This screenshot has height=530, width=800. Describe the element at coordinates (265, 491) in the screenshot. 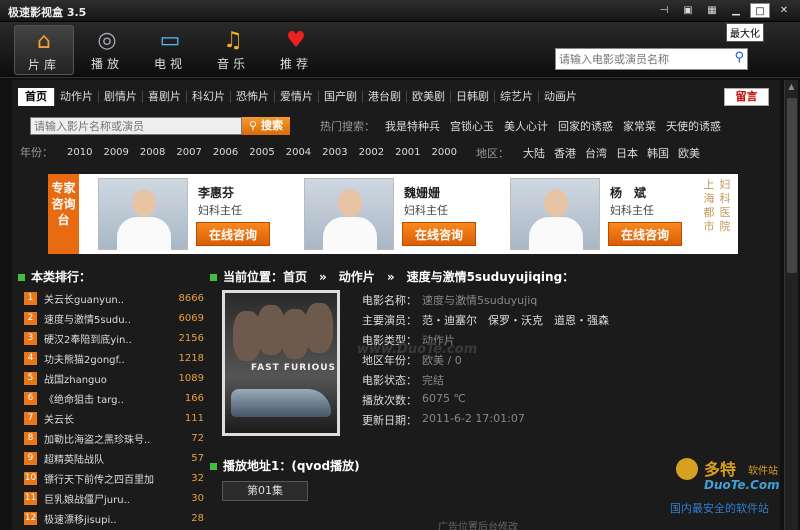

I see `episode-button: 第01集` at that location.